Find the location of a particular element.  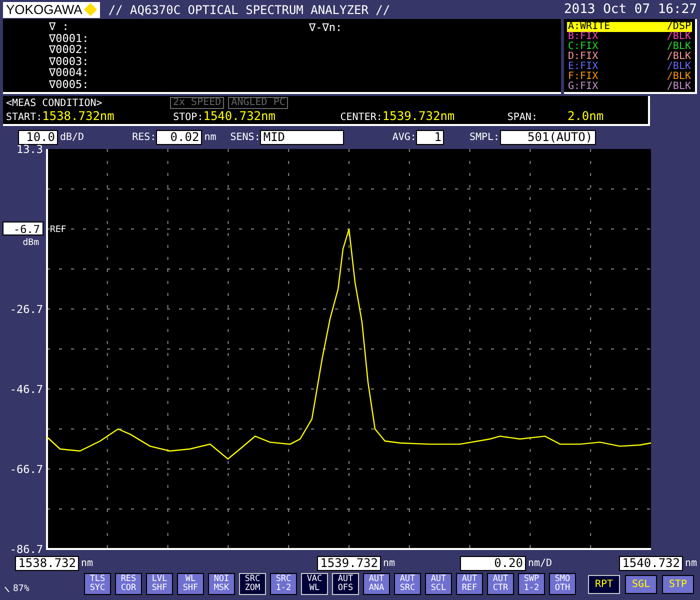

soft-key: AUT OFS is located at coordinates (345, 584).